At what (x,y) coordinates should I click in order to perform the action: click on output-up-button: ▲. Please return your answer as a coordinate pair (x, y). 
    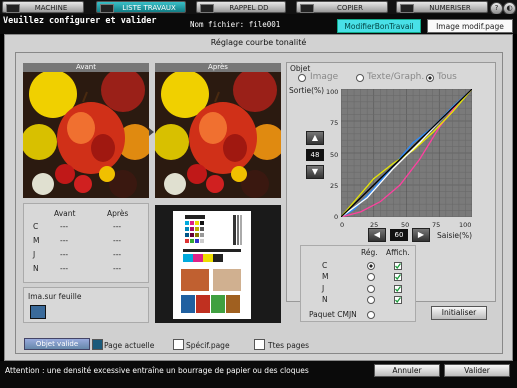
    Looking at the image, I should click on (315, 138).